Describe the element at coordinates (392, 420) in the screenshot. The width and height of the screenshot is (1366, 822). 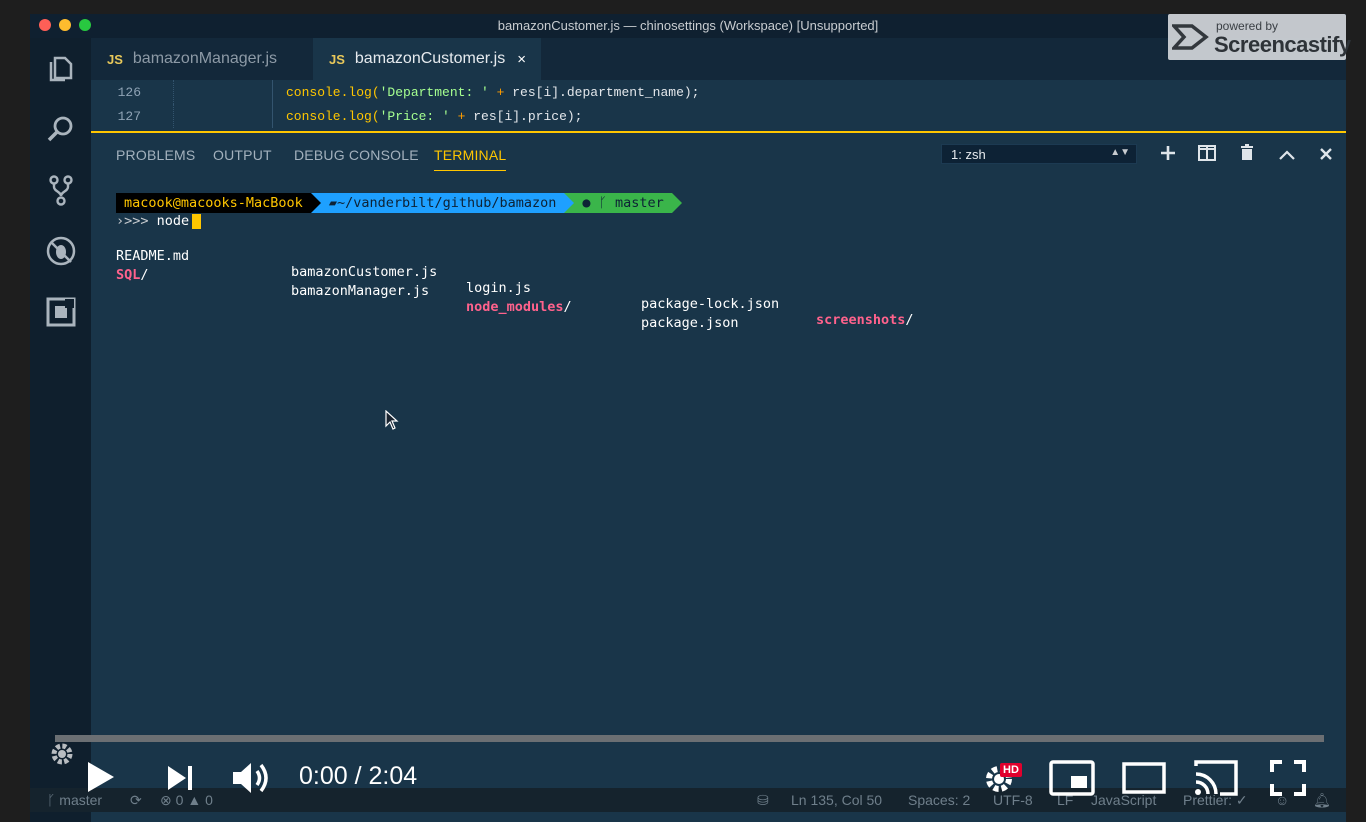
I see `mouse-pointer-icon` at that location.